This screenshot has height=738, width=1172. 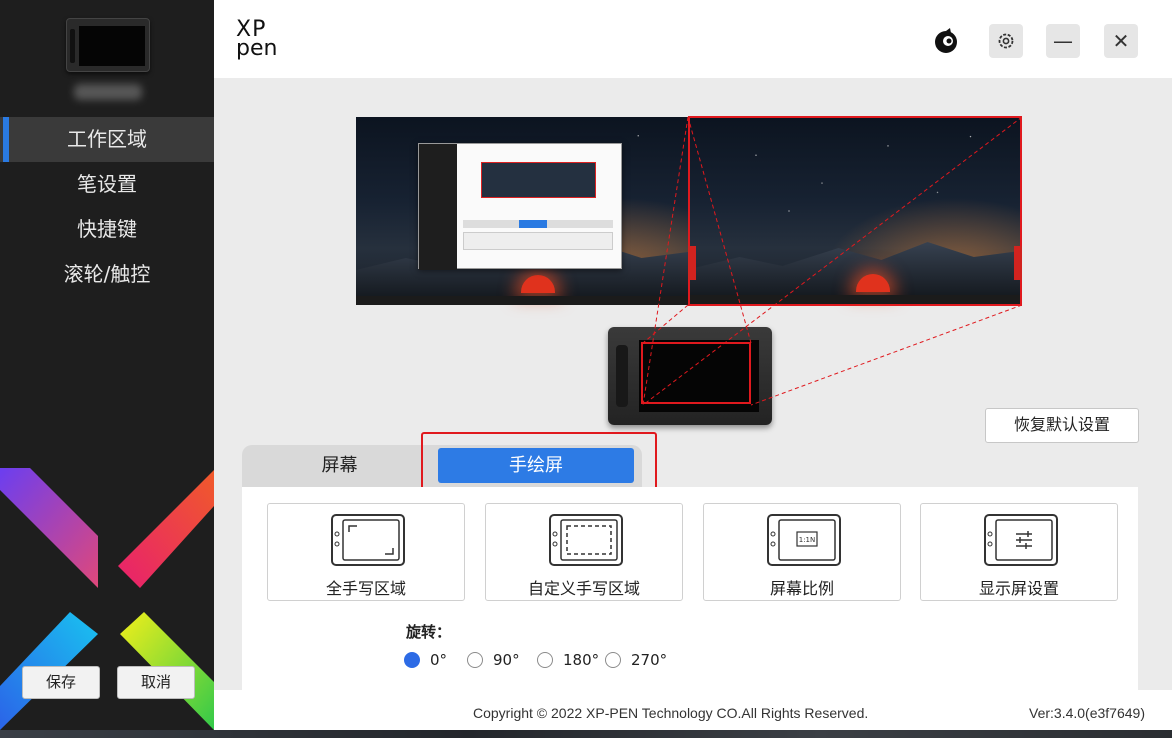 I want to click on sidebar-item-wheel-touch: 滚轮/触控, so click(x=107, y=274).